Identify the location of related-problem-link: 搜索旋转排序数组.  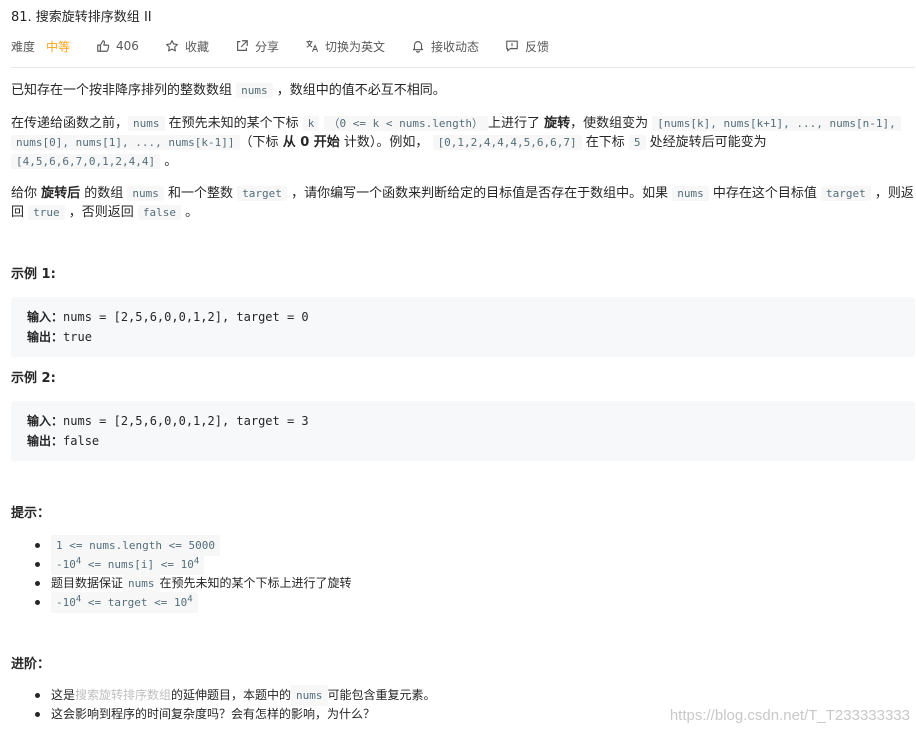
(123, 695).